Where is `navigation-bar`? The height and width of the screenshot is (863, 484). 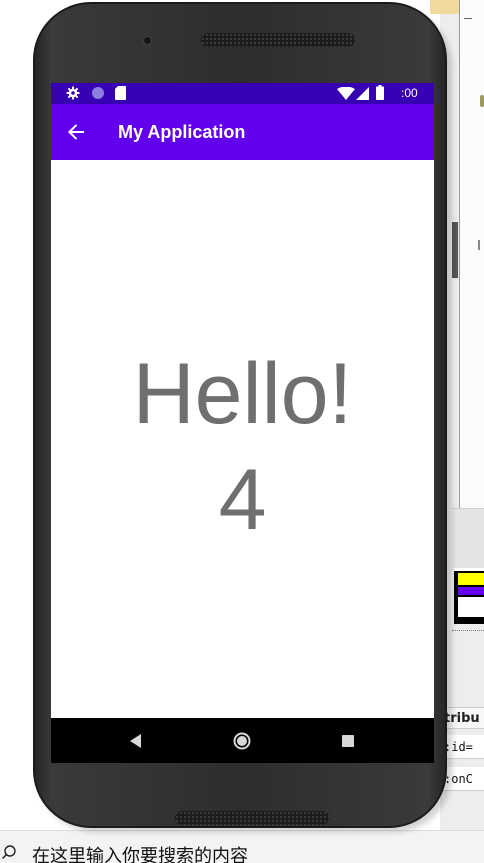 navigation-bar is located at coordinates (242, 740).